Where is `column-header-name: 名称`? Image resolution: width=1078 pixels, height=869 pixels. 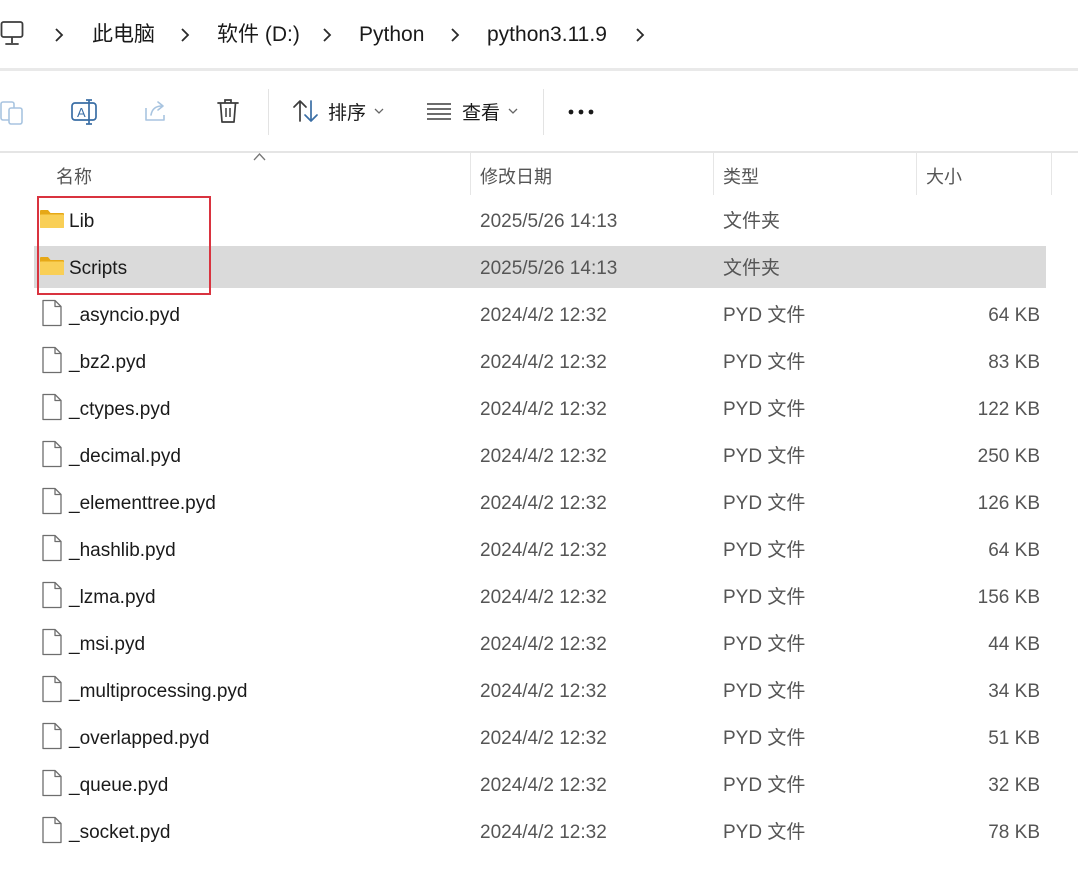 column-header-name: 名称 is located at coordinates (252, 174).